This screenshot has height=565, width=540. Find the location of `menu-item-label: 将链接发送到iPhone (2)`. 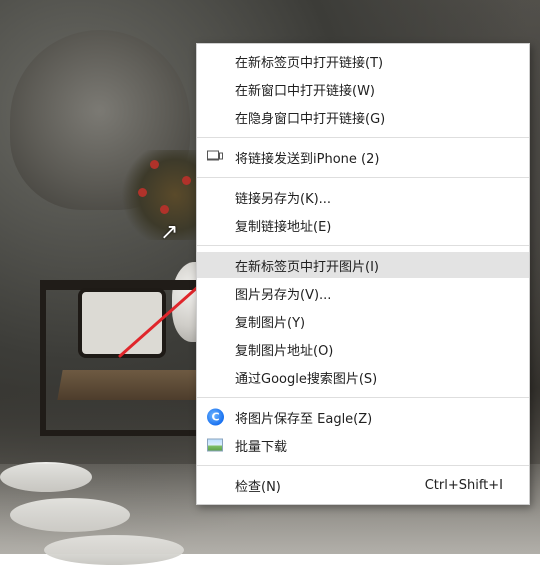

menu-item-label: 将链接发送到iPhone (2) is located at coordinates (307, 159).